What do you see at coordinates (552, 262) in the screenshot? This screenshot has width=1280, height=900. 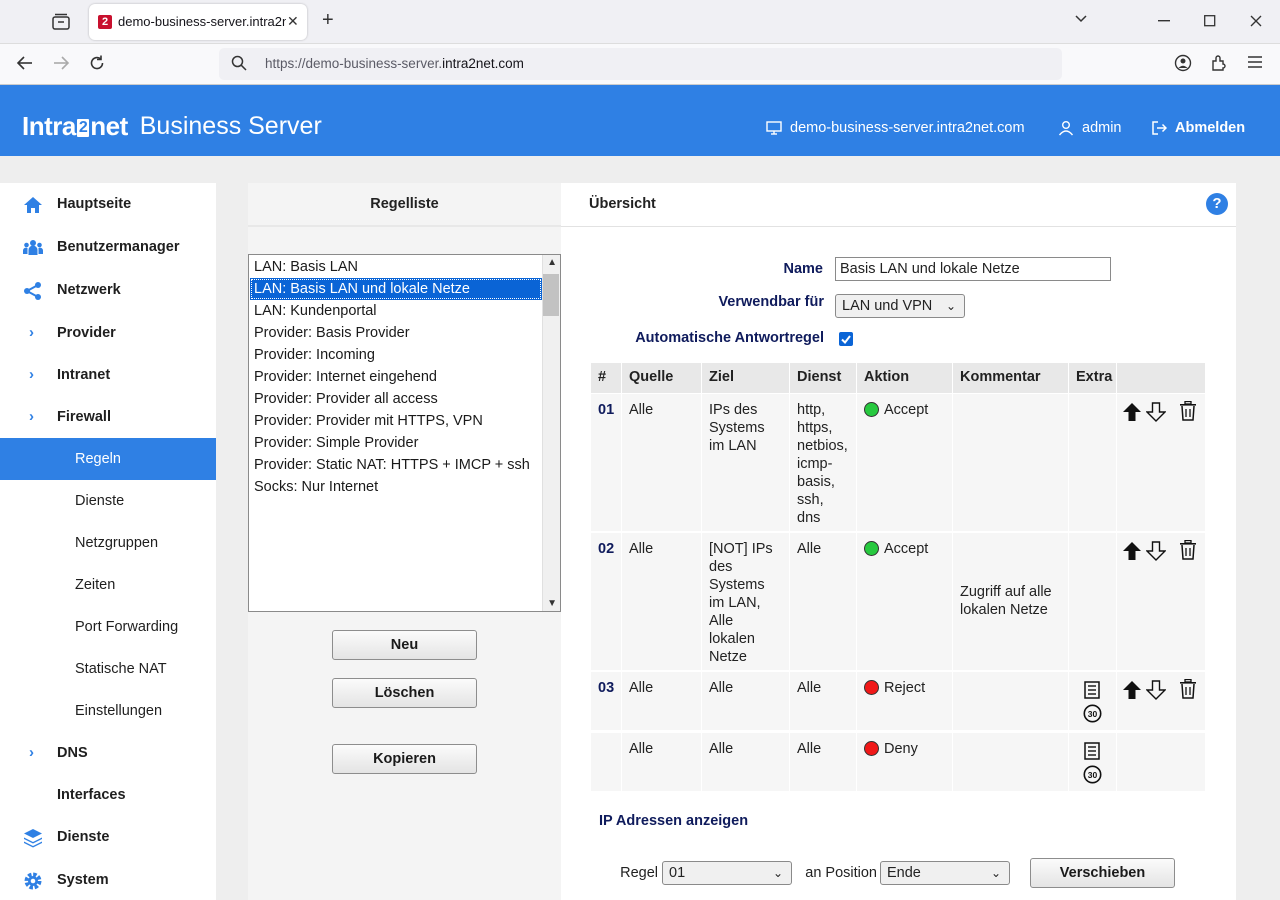 I see `scroll-up-icon: ▲` at bounding box center [552, 262].